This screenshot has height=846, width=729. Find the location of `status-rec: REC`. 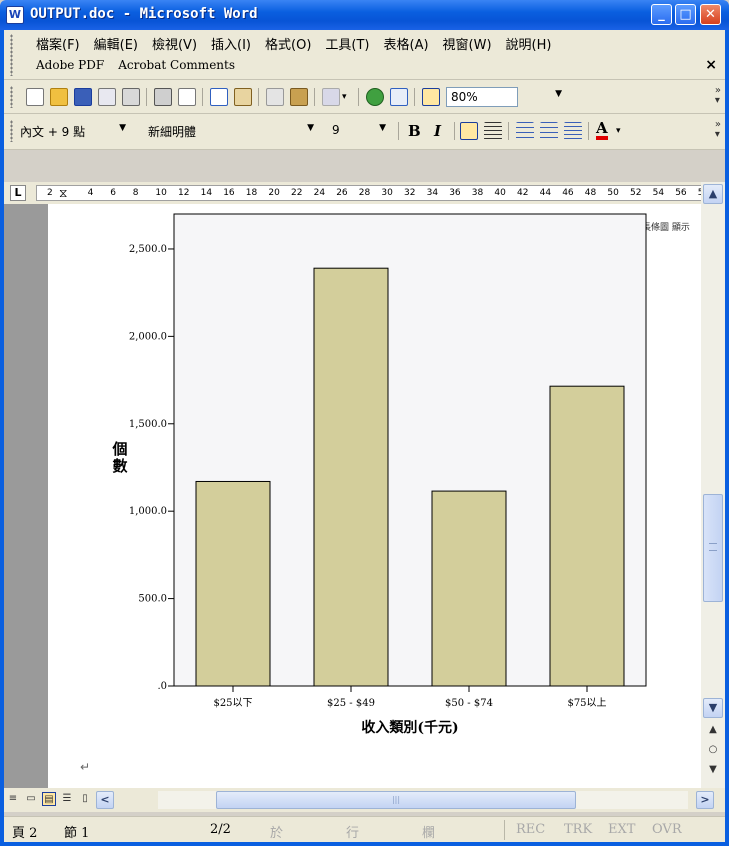

status-rec: REC is located at coordinates (530, 829).